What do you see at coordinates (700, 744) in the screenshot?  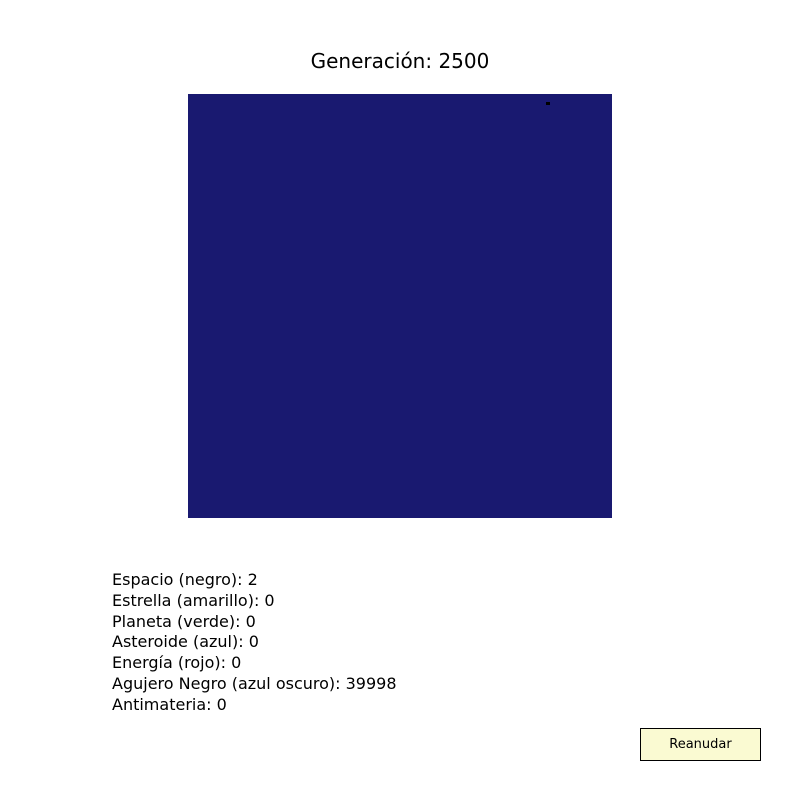 I see `resume-button: Reanudar` at bounding box center [700, 744].